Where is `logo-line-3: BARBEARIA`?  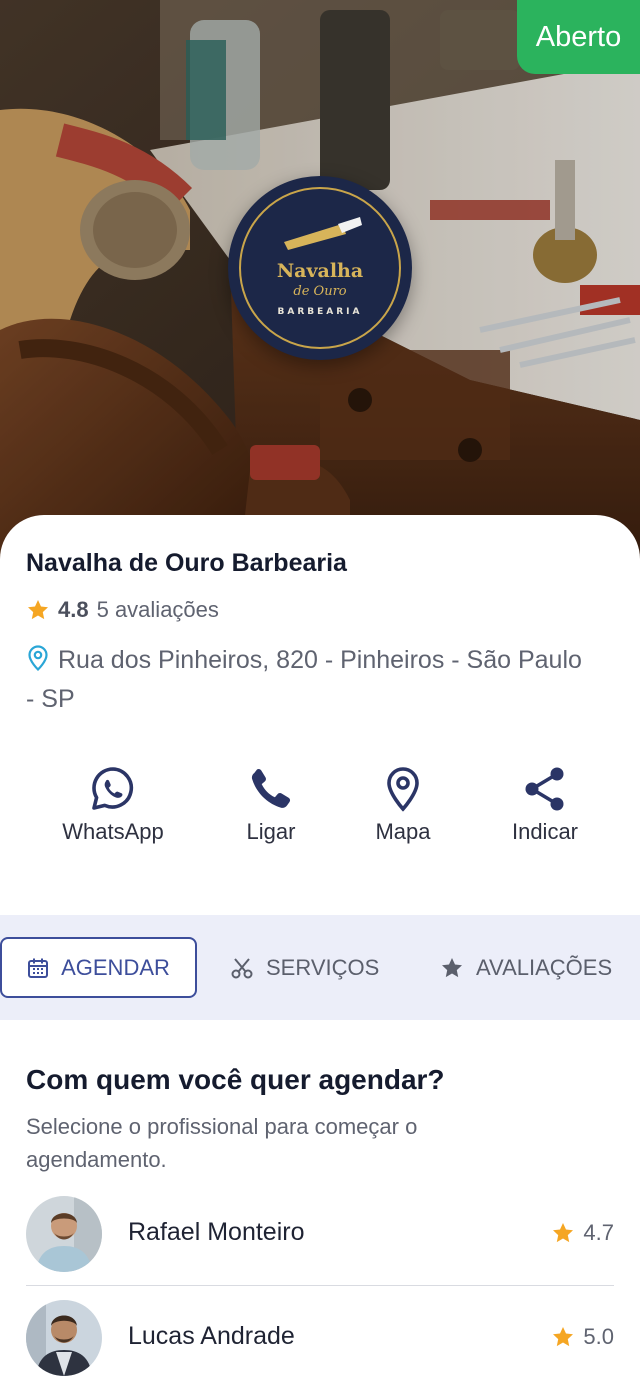 logo-line-3: BARBEARIA is located at coordinates (320, 312).